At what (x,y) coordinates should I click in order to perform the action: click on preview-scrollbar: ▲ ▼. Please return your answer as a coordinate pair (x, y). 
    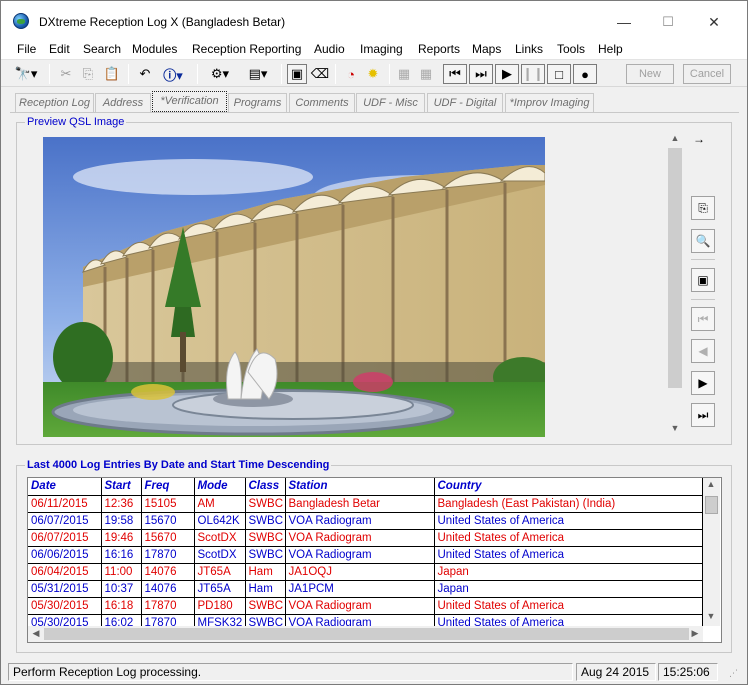
    Looking at the image, I should click on (675, 285).